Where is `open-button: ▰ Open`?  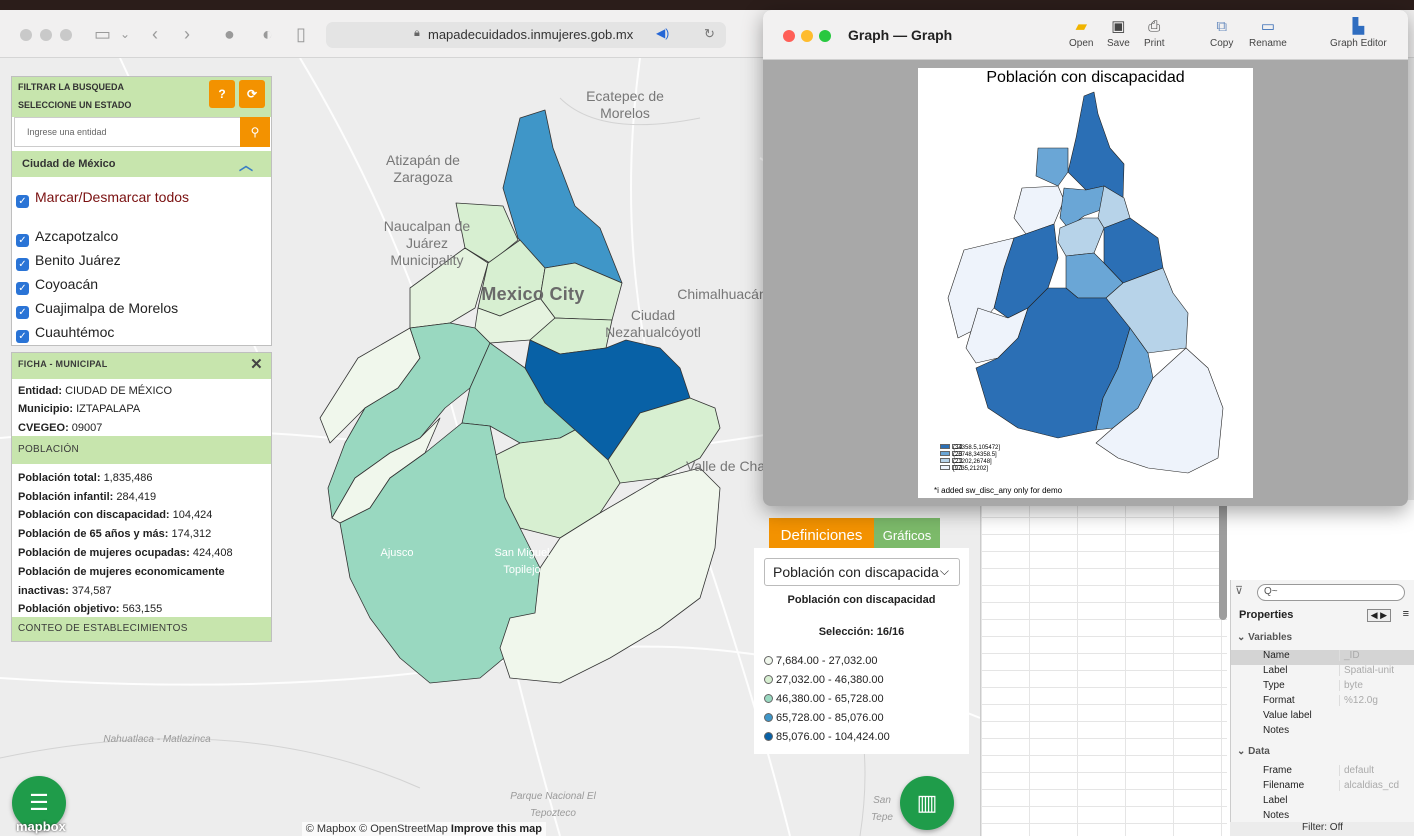 open-button: ▰ Open is located at coordinates (1081, 33).